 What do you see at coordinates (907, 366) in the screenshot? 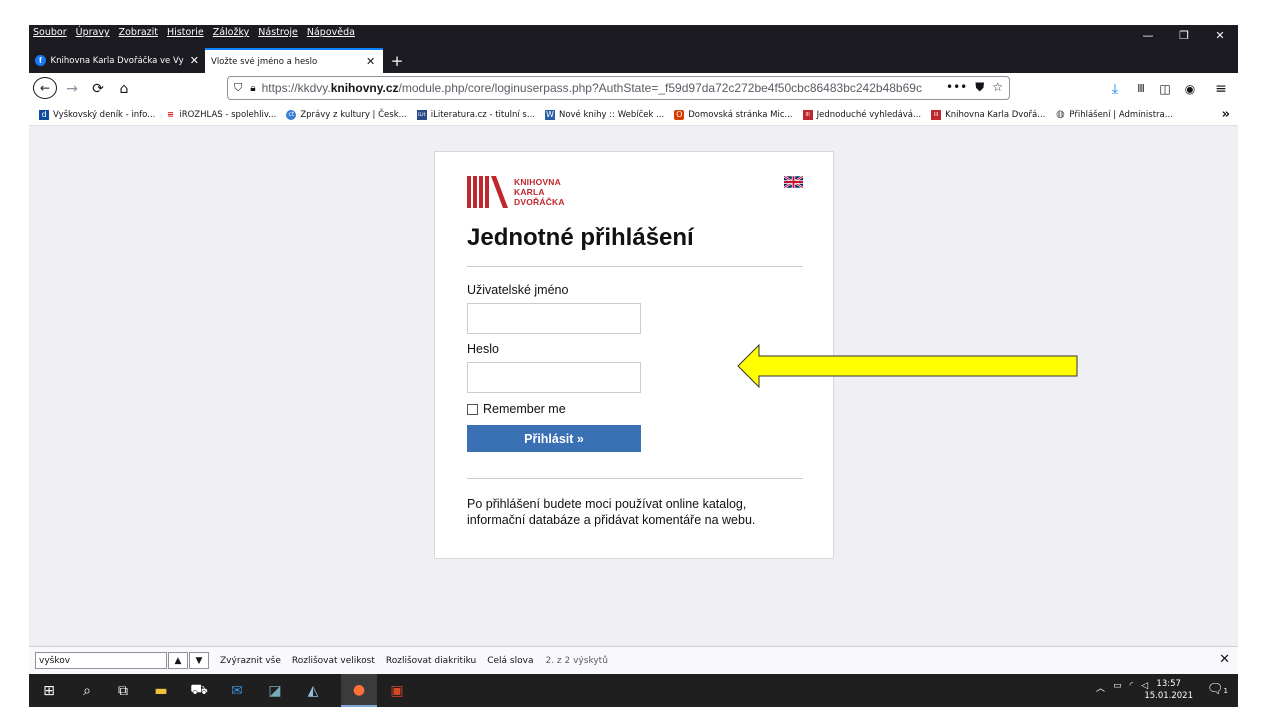
I see `yellow-arrow-annotation` at bounding box center [907, 366].